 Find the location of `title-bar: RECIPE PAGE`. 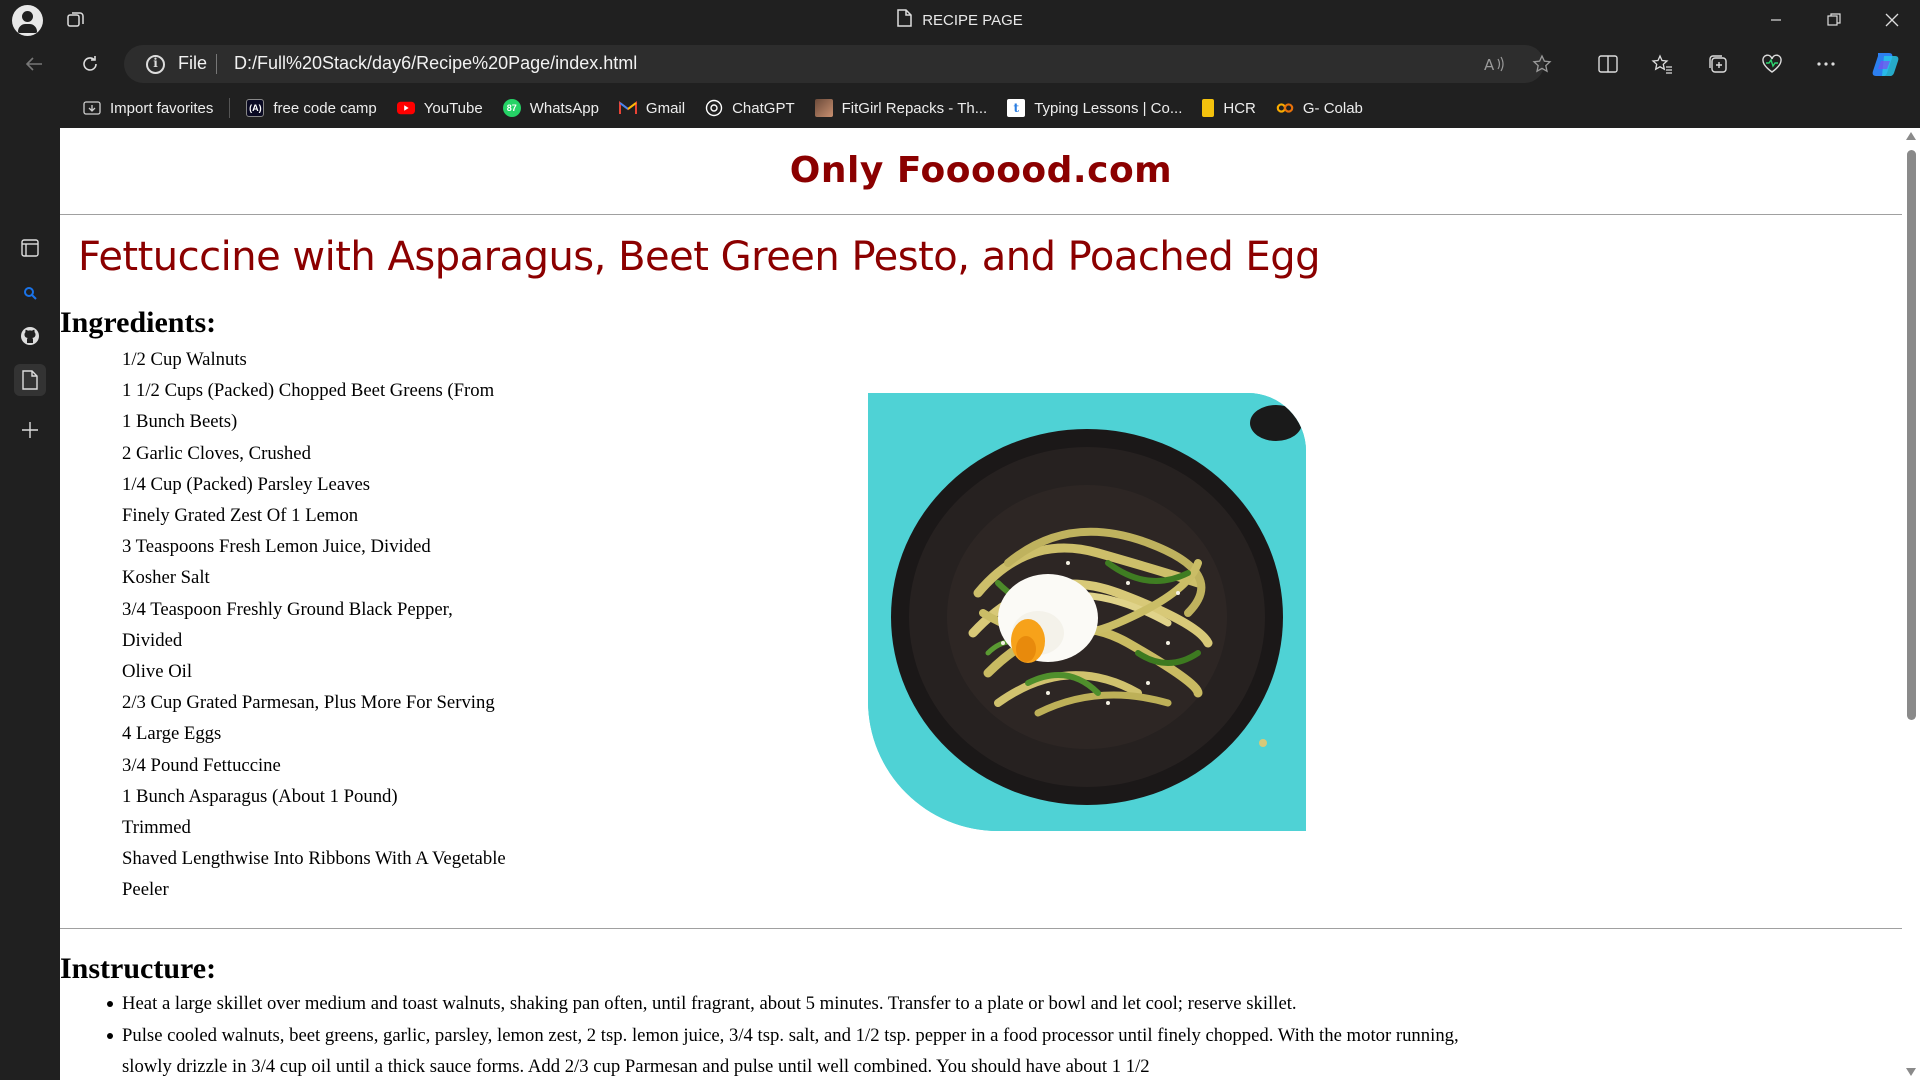

title-bar: RECIPE PAGE is located at coordinates (960, 20).